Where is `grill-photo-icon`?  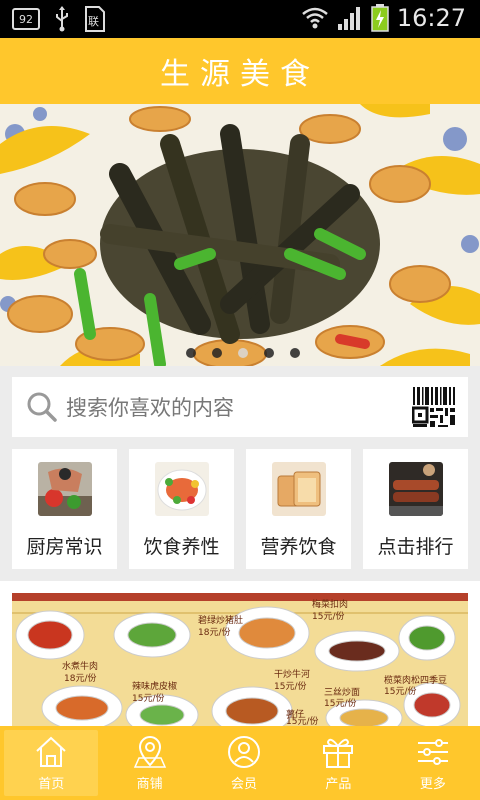
grill-photo-icon is located at coordinates (415, 489).